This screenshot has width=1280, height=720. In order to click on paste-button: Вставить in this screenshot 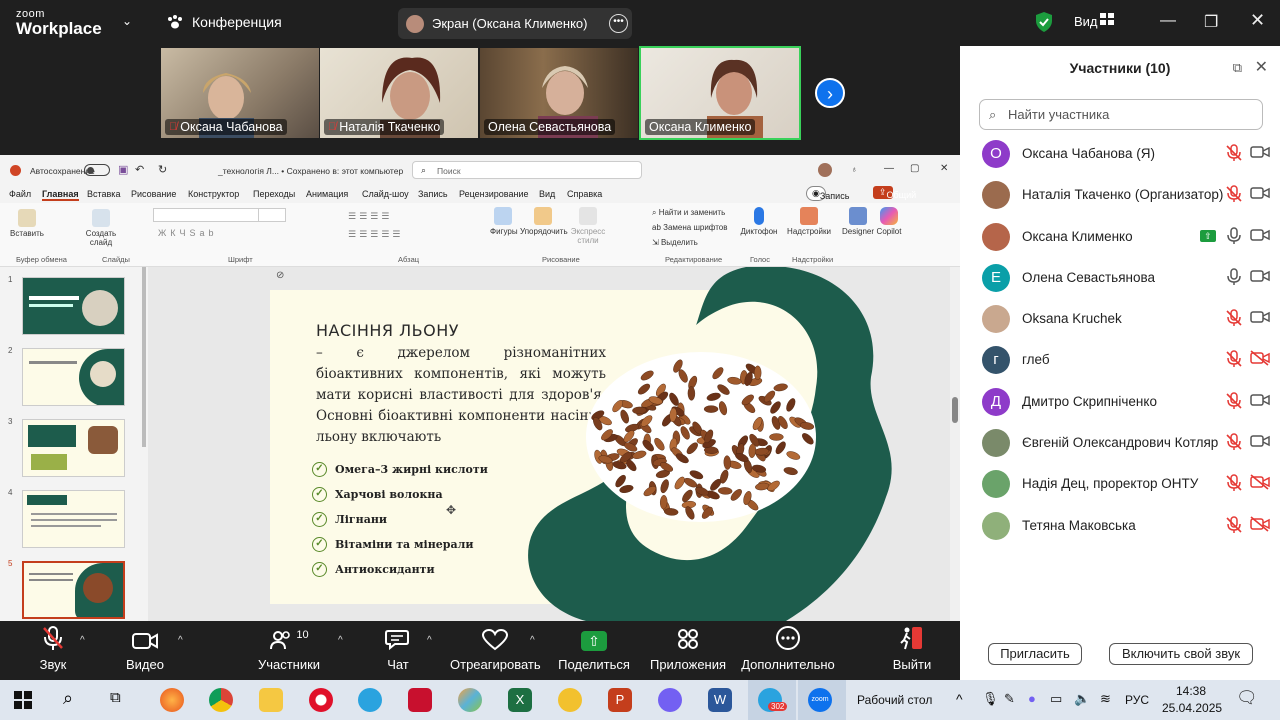, I will do `click(27, 223)`.